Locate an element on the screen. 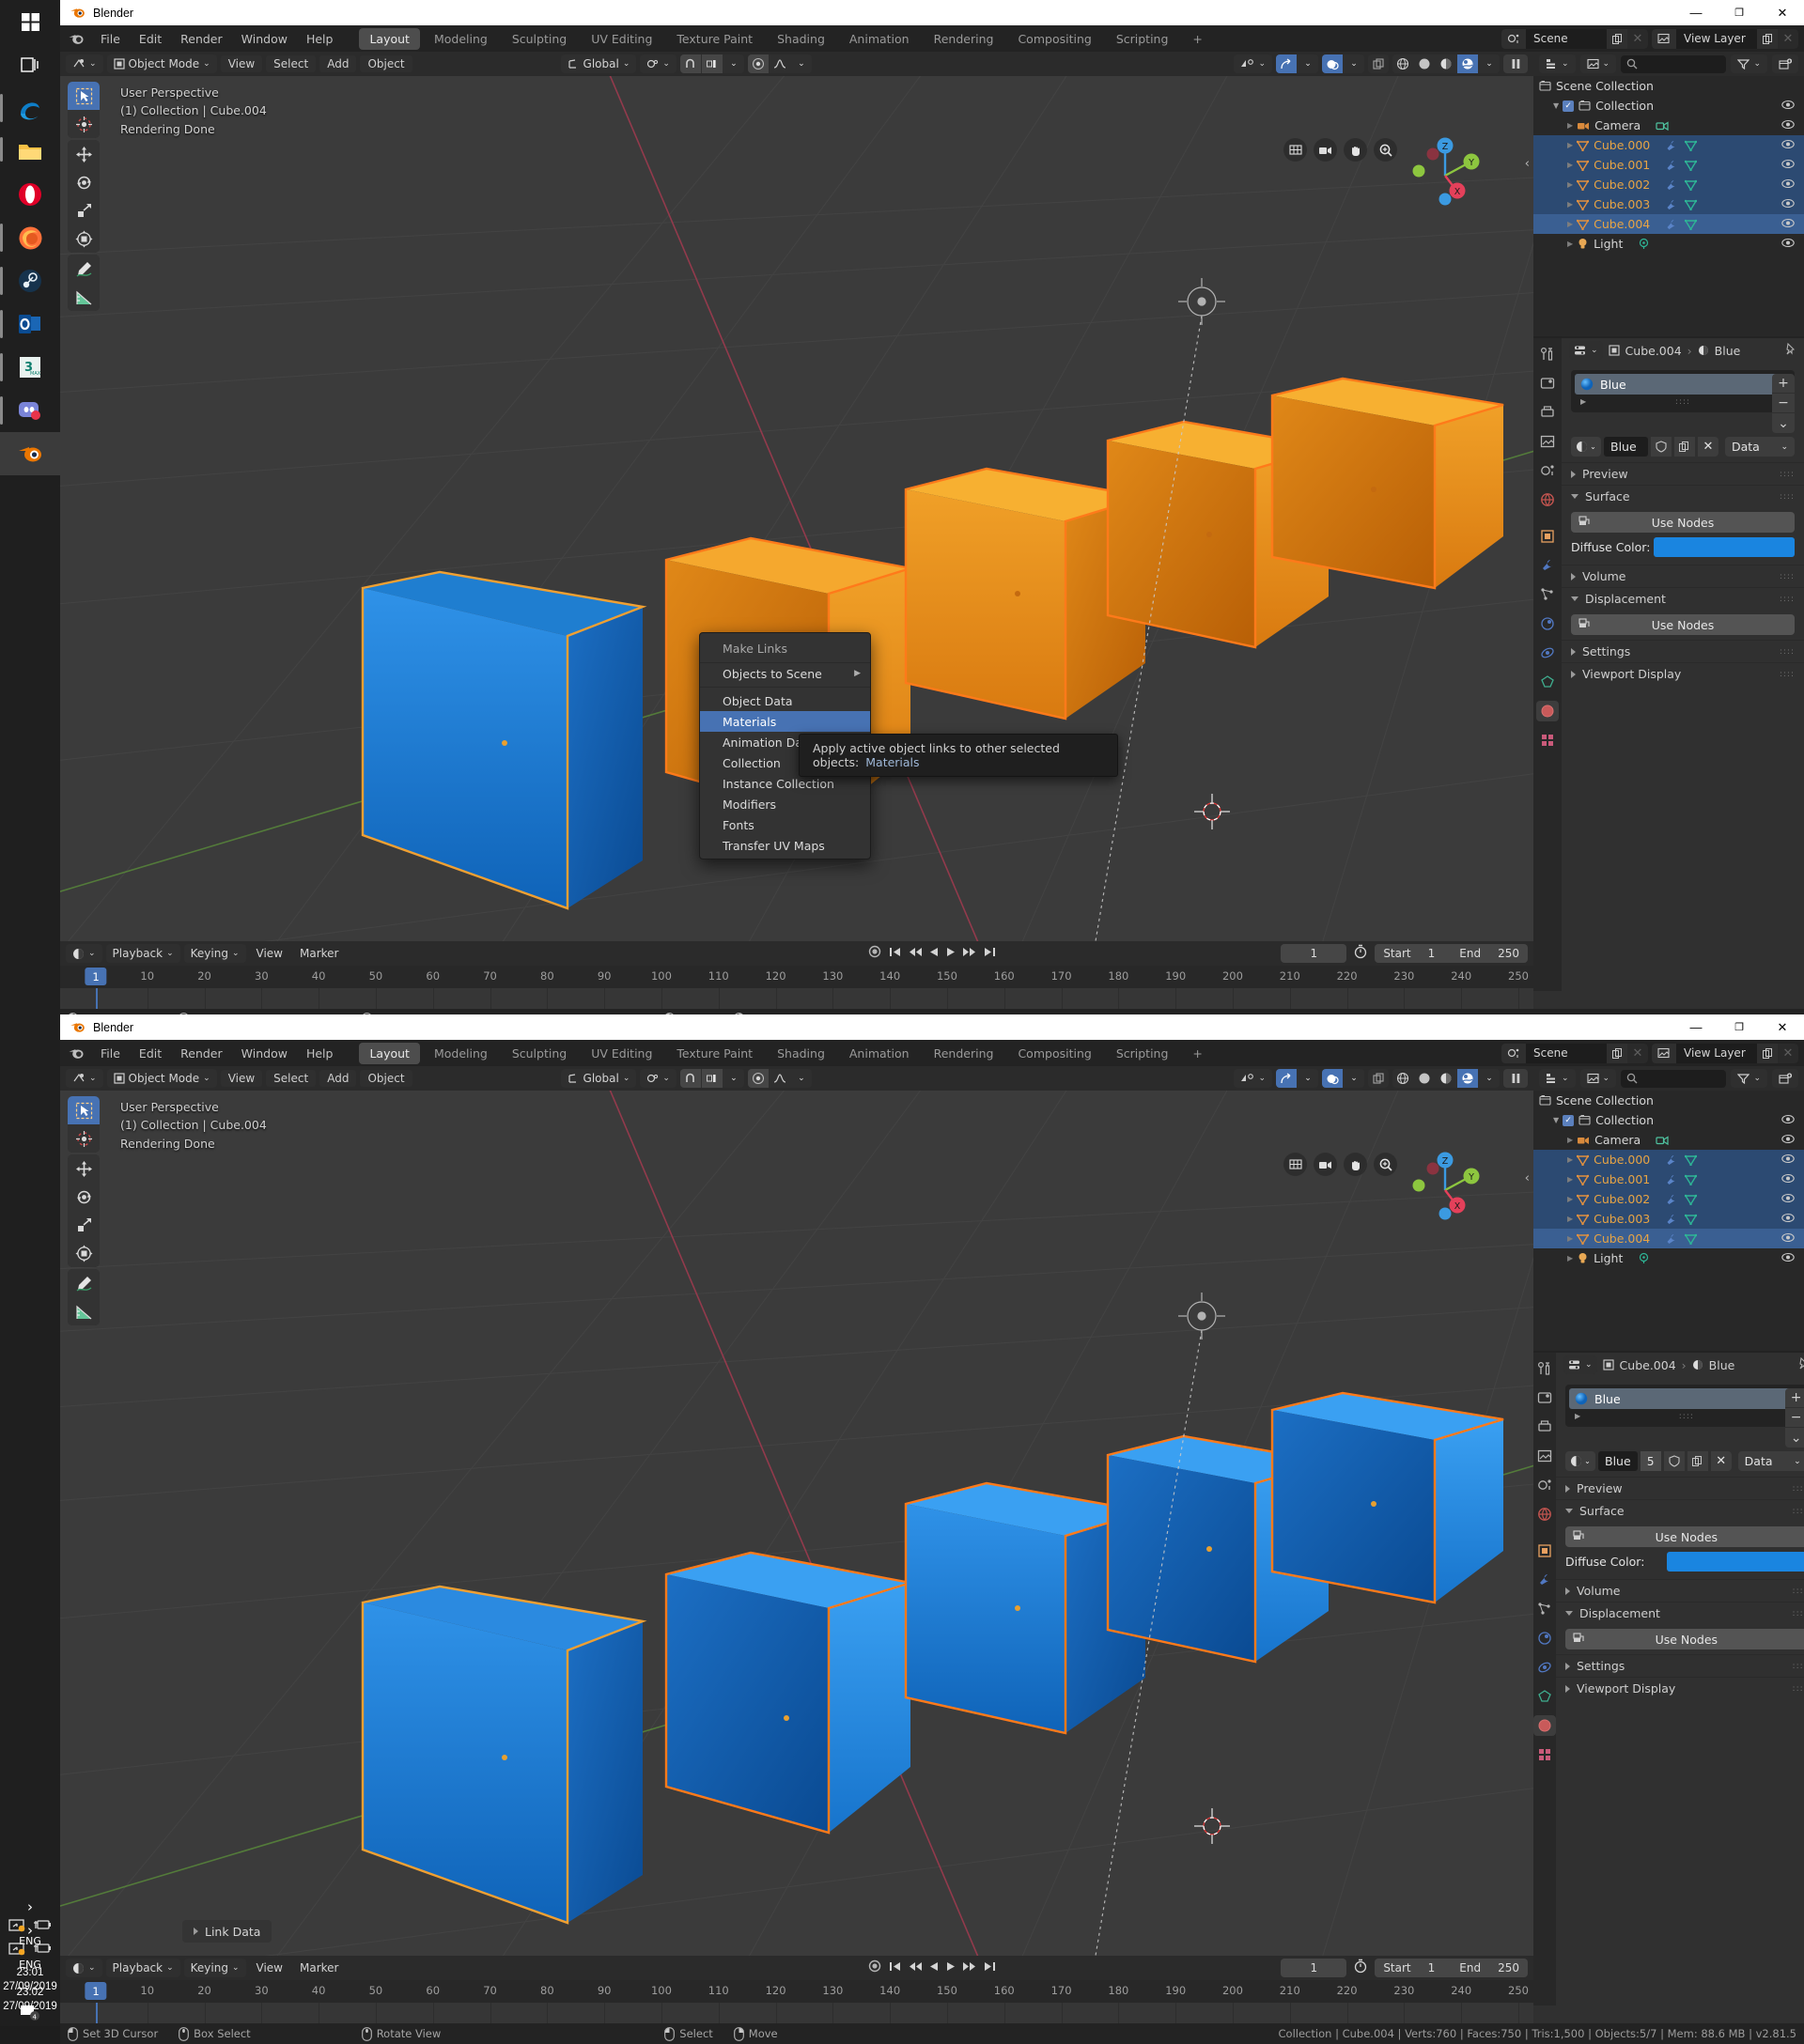 The width and height of the screenshot is (1804, 2044). annotate-tool is located at coordinates (84, 269).